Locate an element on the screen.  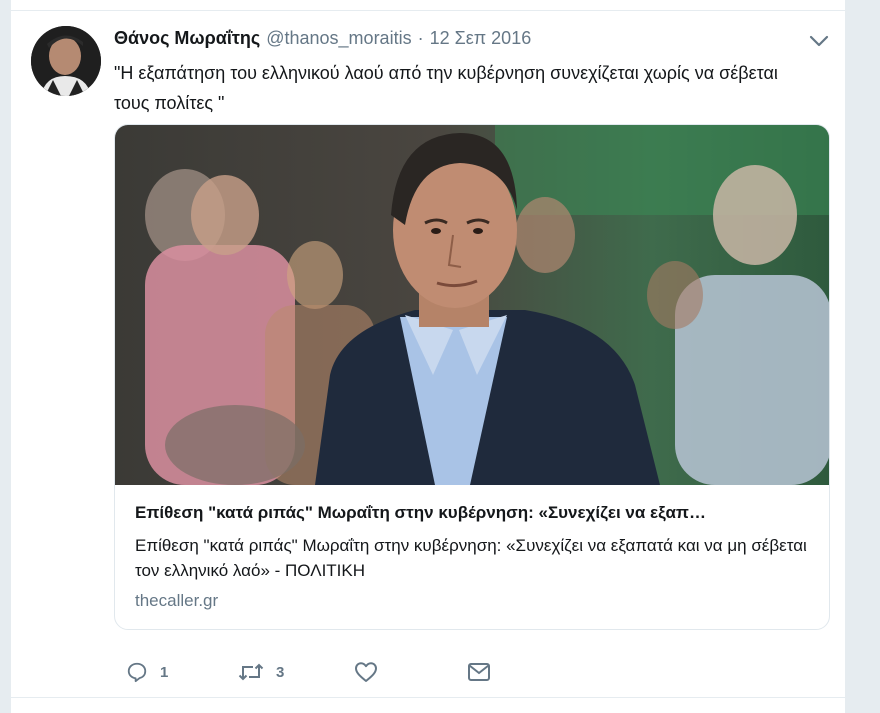
tweet-timestamp: 12 Σεπ 2016 is located at coordinates (481, 38).